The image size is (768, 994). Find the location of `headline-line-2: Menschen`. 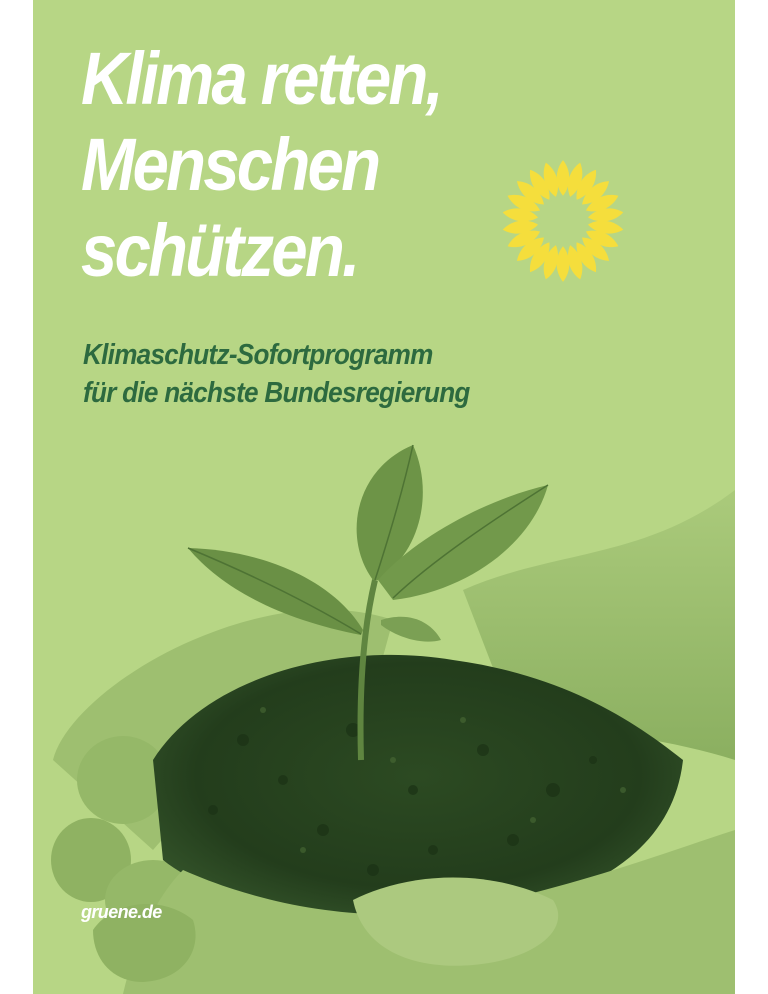

headline-line-2: Menschen is located at coordinates (231, 164).